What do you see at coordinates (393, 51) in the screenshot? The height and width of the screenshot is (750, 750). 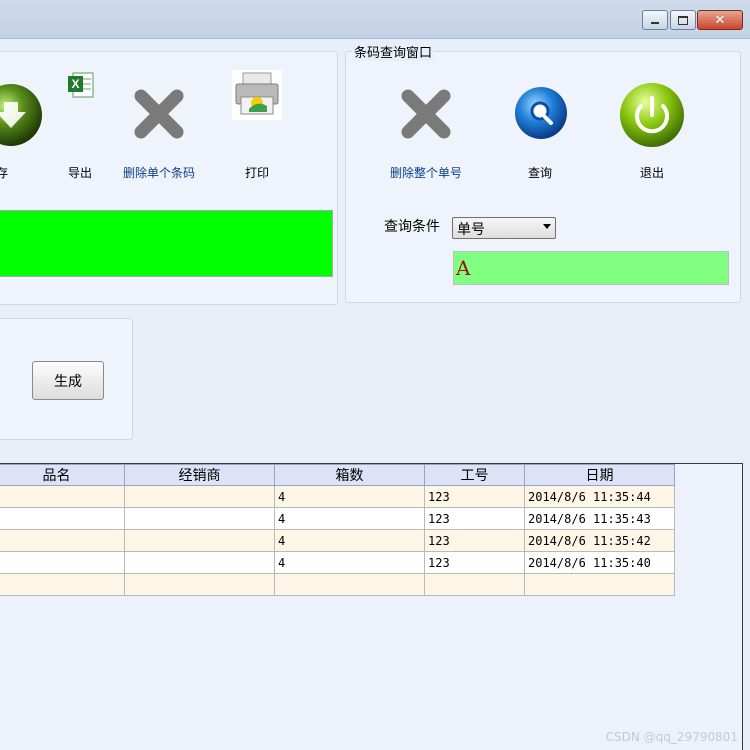 I see `query-window-title: 条码查询窗口` at bounding box center [393, 51].